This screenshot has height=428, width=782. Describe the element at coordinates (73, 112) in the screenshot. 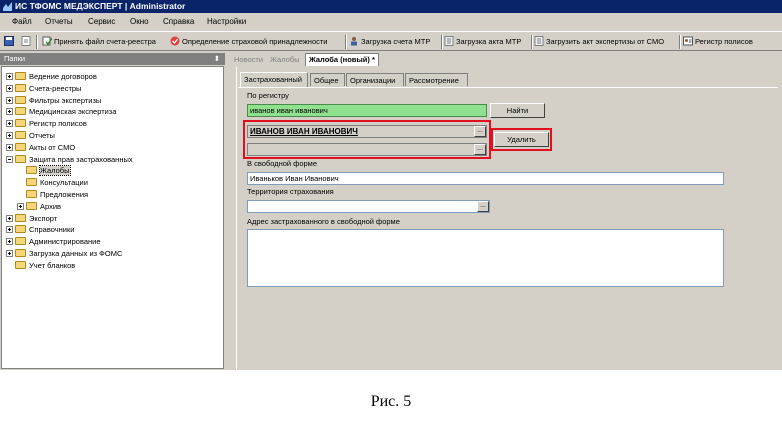

I see `tree-item-label: Медицинская экспертиза` at that location.